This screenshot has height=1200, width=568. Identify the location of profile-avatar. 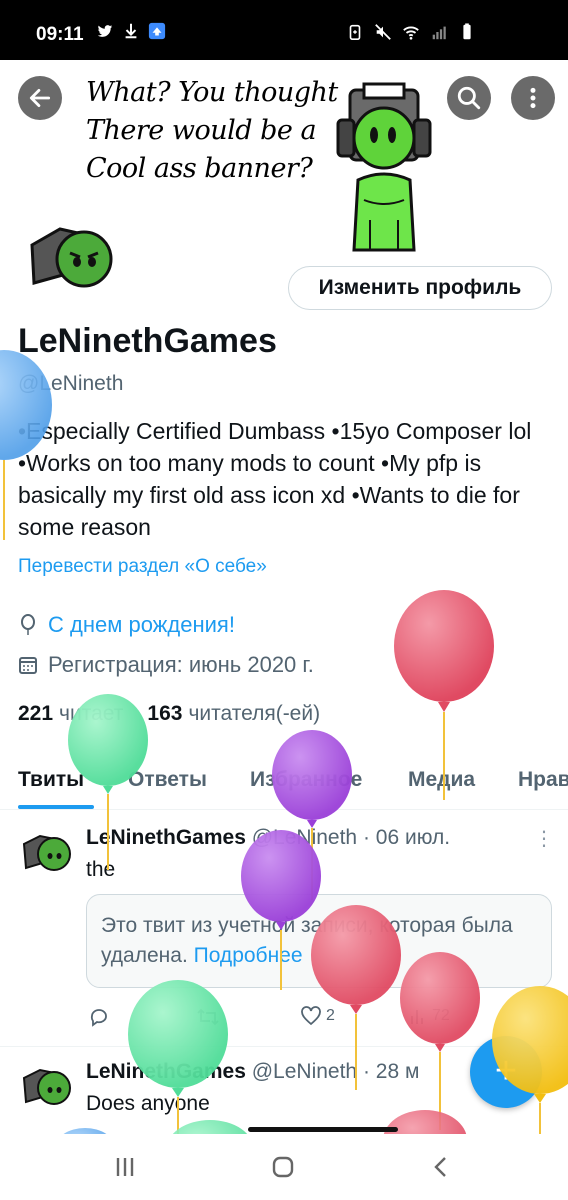
(70, 255).